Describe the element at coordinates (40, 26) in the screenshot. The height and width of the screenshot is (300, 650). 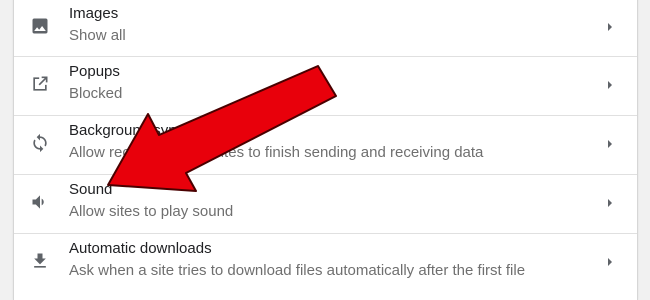
I see `image-icon` at that location.